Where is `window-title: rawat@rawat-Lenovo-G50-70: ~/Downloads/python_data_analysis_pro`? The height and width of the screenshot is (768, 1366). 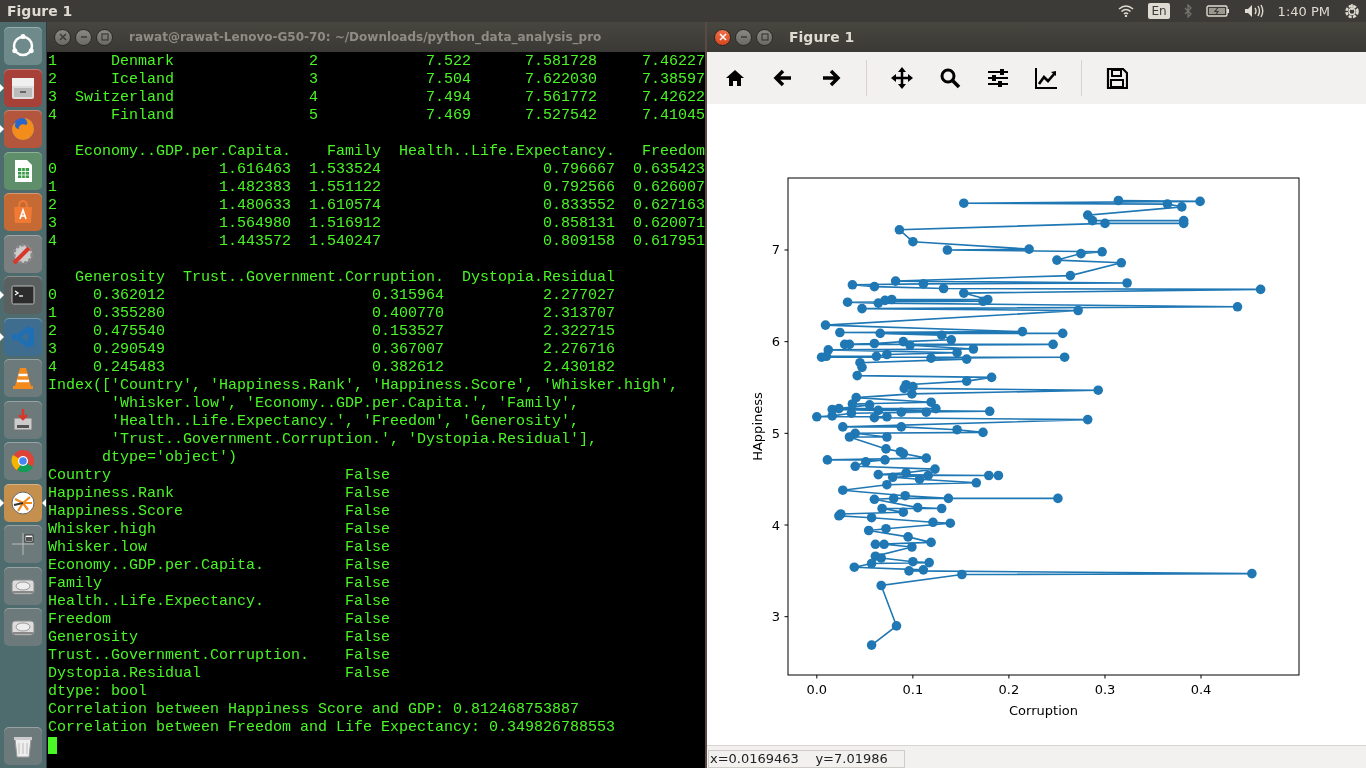 window-title: rawat@rawat-Lenovo-G50-70: ~/Downloads/python_data_analysis_pro is located at coordinates (365, 37).